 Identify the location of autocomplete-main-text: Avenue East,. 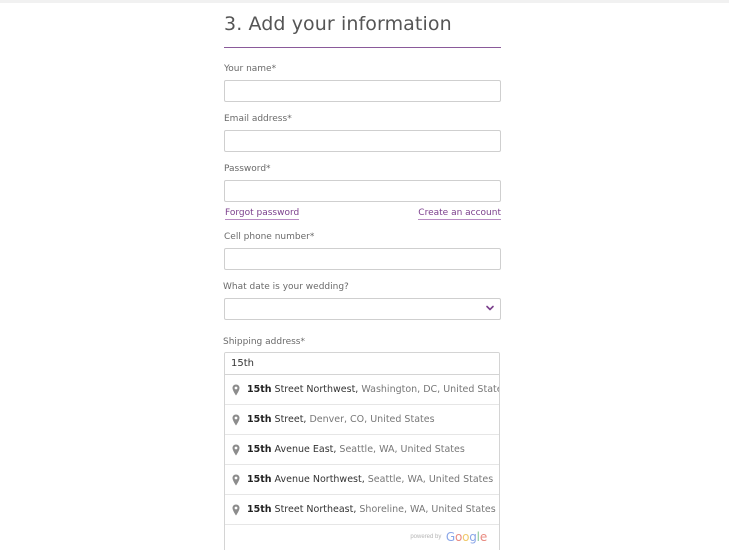
(304, 449).